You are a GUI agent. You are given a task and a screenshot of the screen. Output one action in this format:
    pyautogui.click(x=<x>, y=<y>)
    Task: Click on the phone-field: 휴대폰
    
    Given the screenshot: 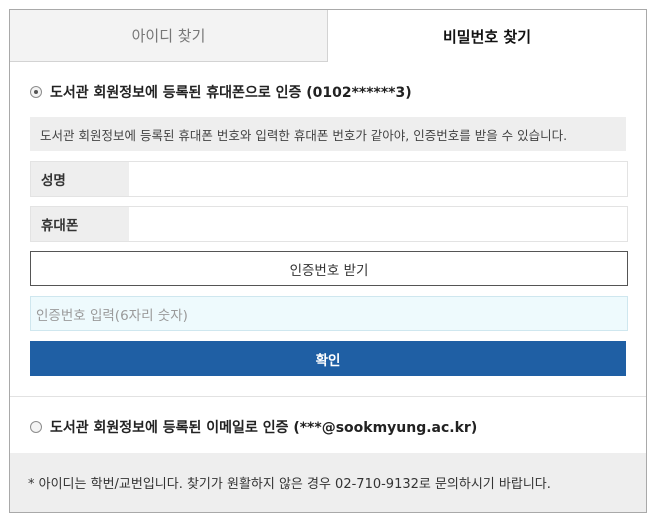 What is the action you would take?
    pyautogui.click(x=329, y=224)
    